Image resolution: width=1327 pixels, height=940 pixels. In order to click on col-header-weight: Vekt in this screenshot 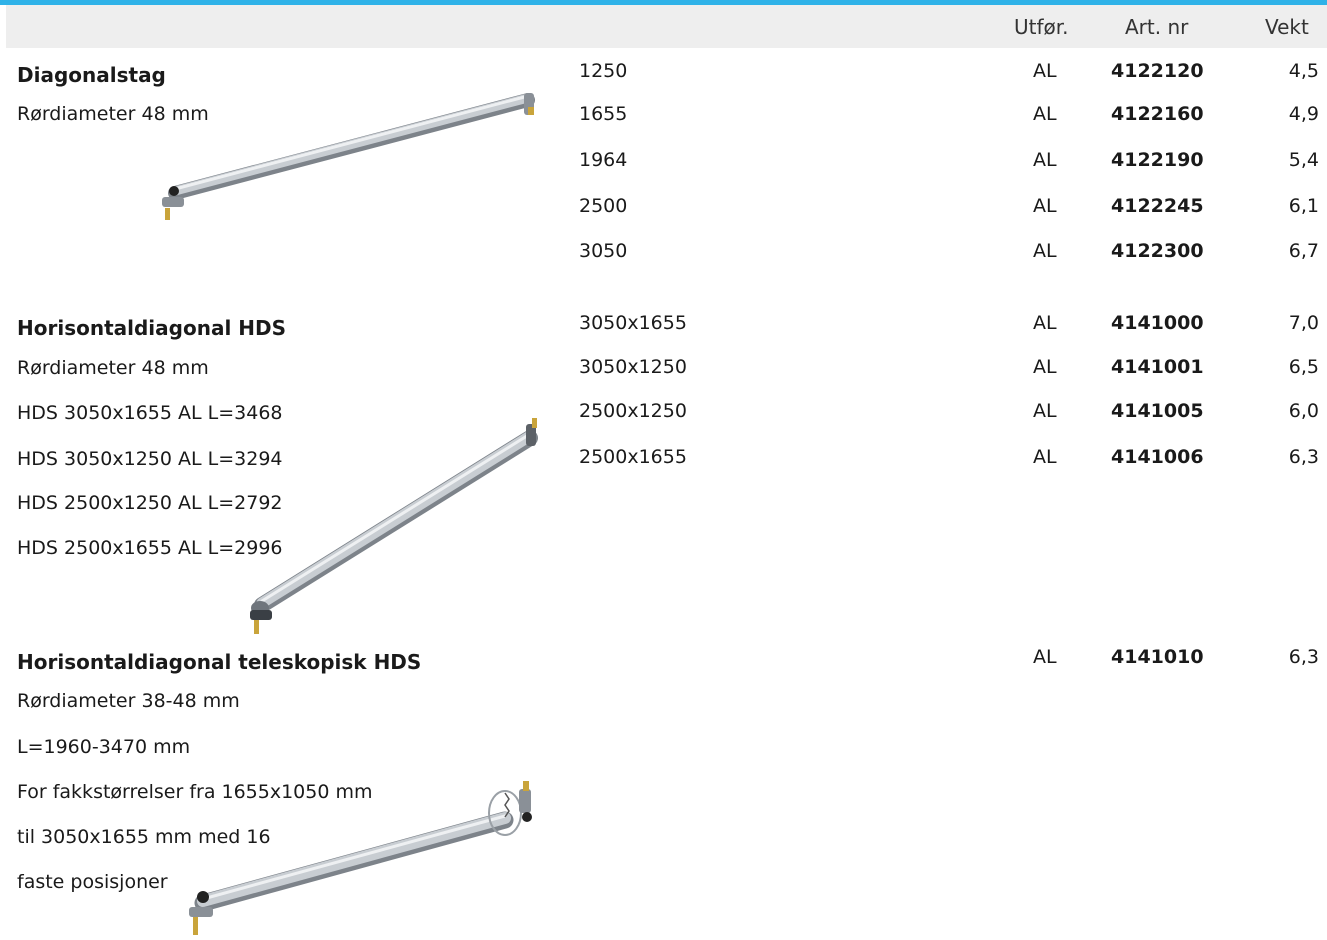, I will do `click(1287, 27)`.